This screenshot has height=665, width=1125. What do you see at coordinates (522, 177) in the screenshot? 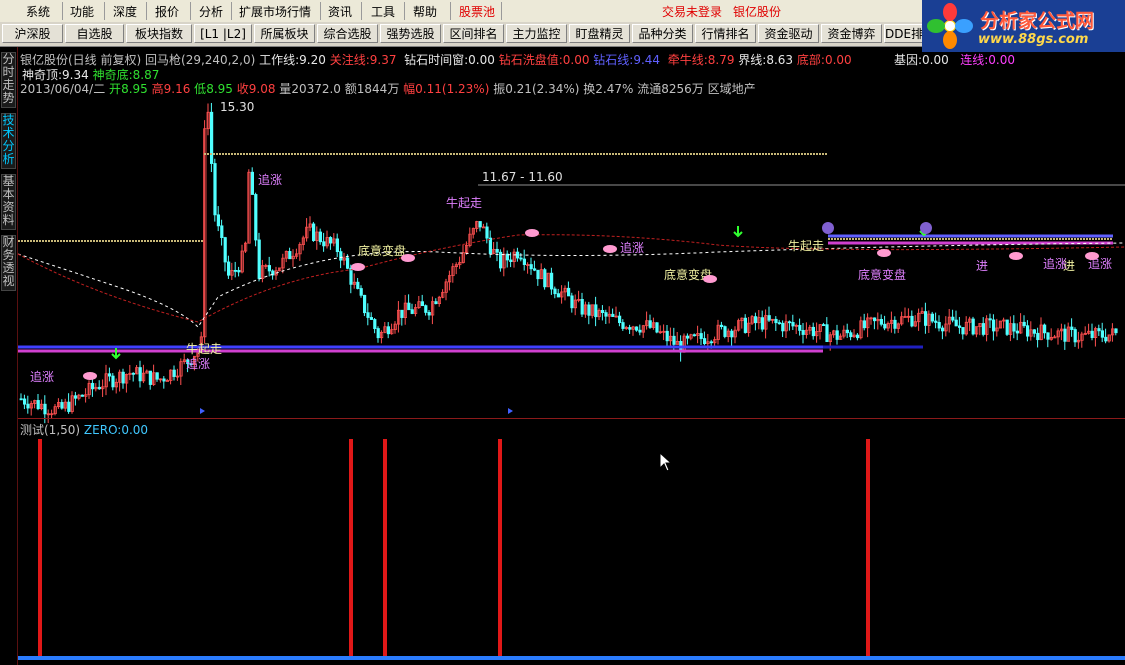
I see `range-price-label: 11.67 - 11.60` at bounding box center [522, 177].